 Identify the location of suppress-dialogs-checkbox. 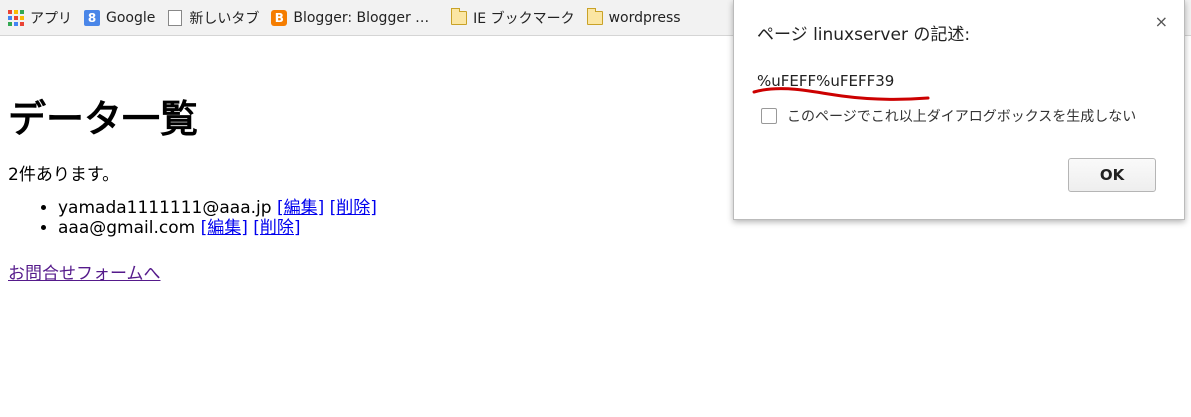
(769, 116).